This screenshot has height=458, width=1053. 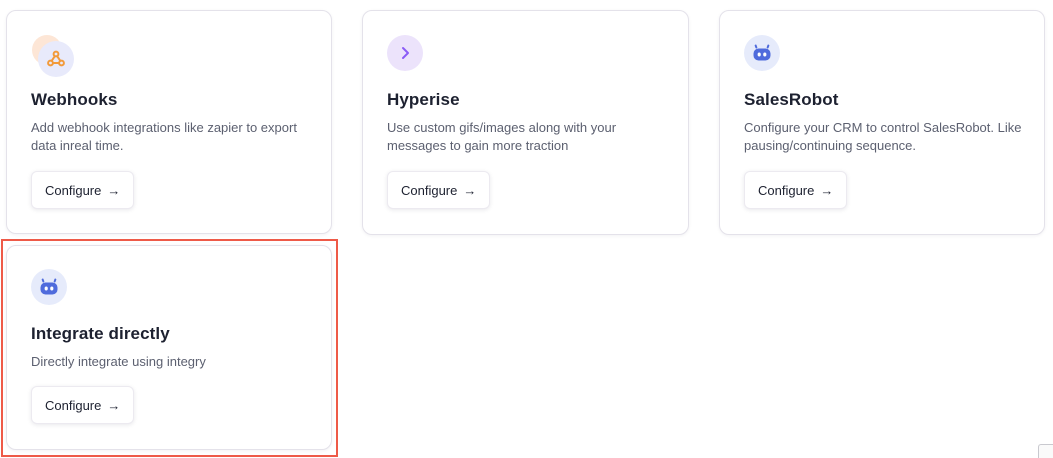 What do you see at coordinates (1045, 451) in the screenshot?
I see `corner-widget` at bounding box center [1045, 451].